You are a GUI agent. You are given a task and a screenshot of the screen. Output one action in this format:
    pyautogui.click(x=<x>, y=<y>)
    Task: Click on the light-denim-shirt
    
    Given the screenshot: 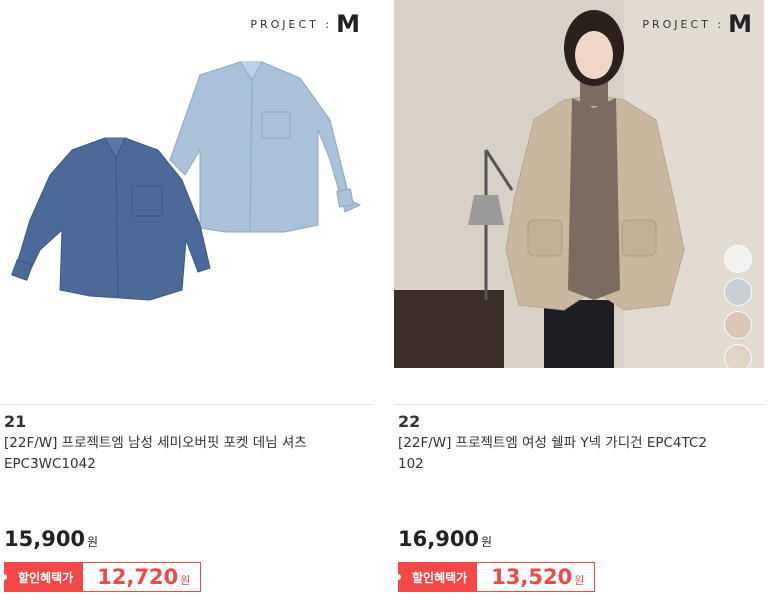 What is the action you would take?
    pyautogui.click(x=265, y=147)
    